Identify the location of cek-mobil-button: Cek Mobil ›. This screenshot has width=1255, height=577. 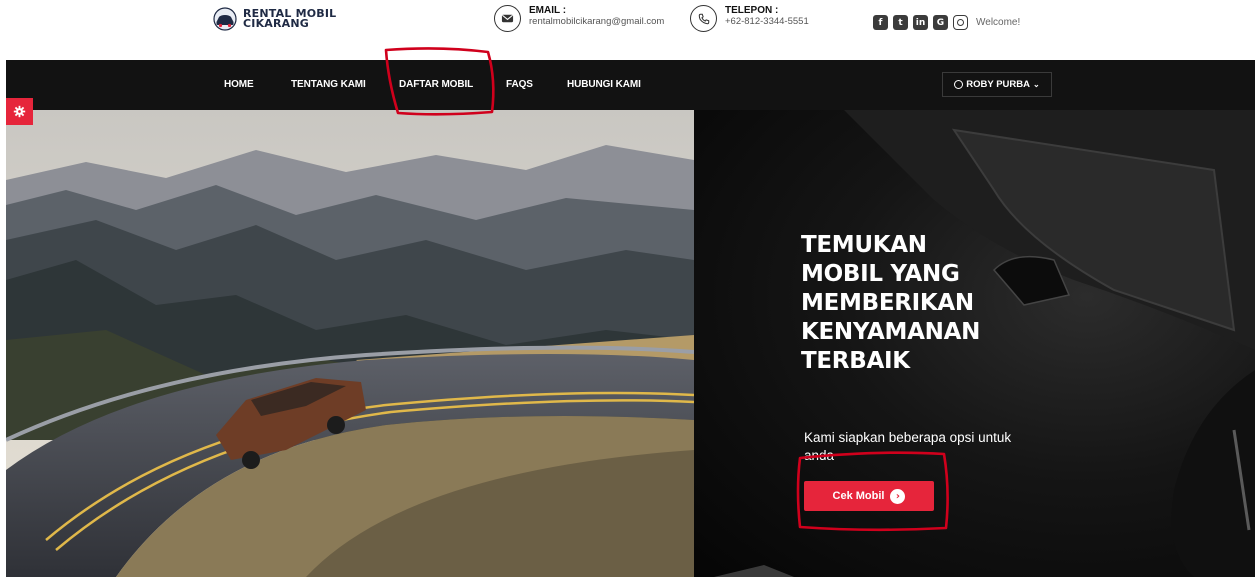
(869, 496).